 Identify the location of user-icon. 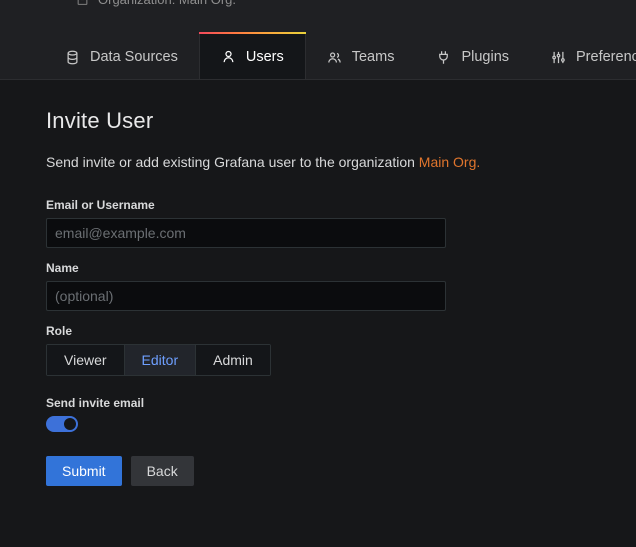
(228, 56).